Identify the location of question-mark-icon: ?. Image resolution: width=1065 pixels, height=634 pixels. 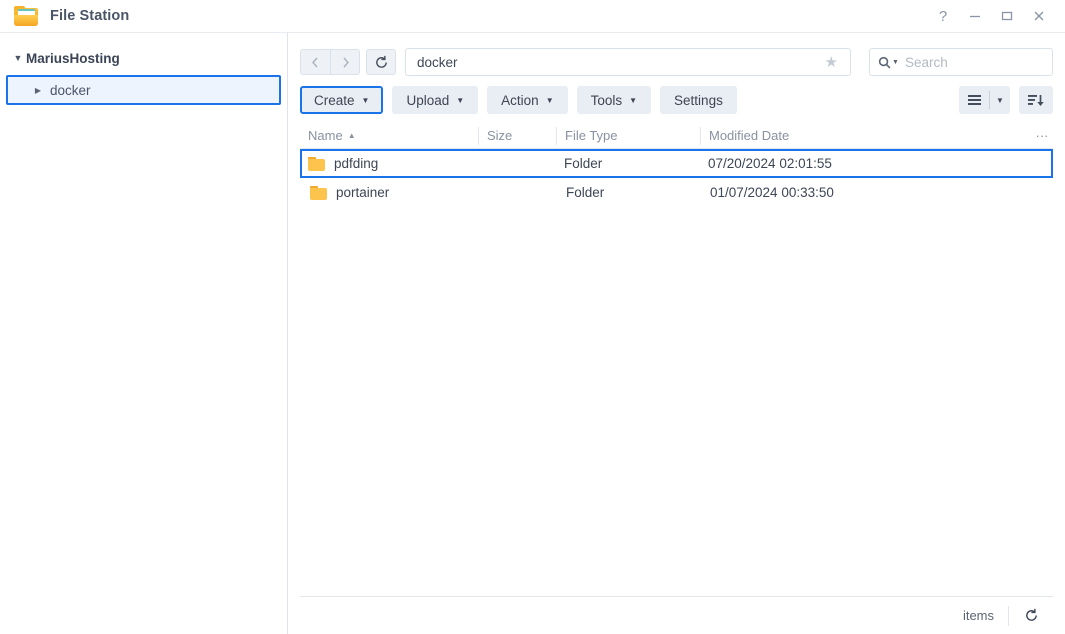
(943, 16).